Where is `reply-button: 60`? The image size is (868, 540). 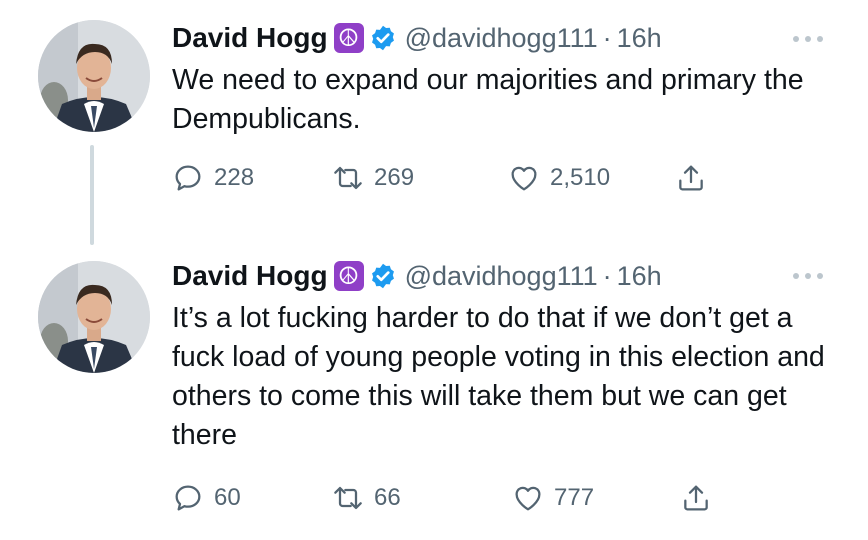
reply-button: 60 is located at coordinates (206, 498).